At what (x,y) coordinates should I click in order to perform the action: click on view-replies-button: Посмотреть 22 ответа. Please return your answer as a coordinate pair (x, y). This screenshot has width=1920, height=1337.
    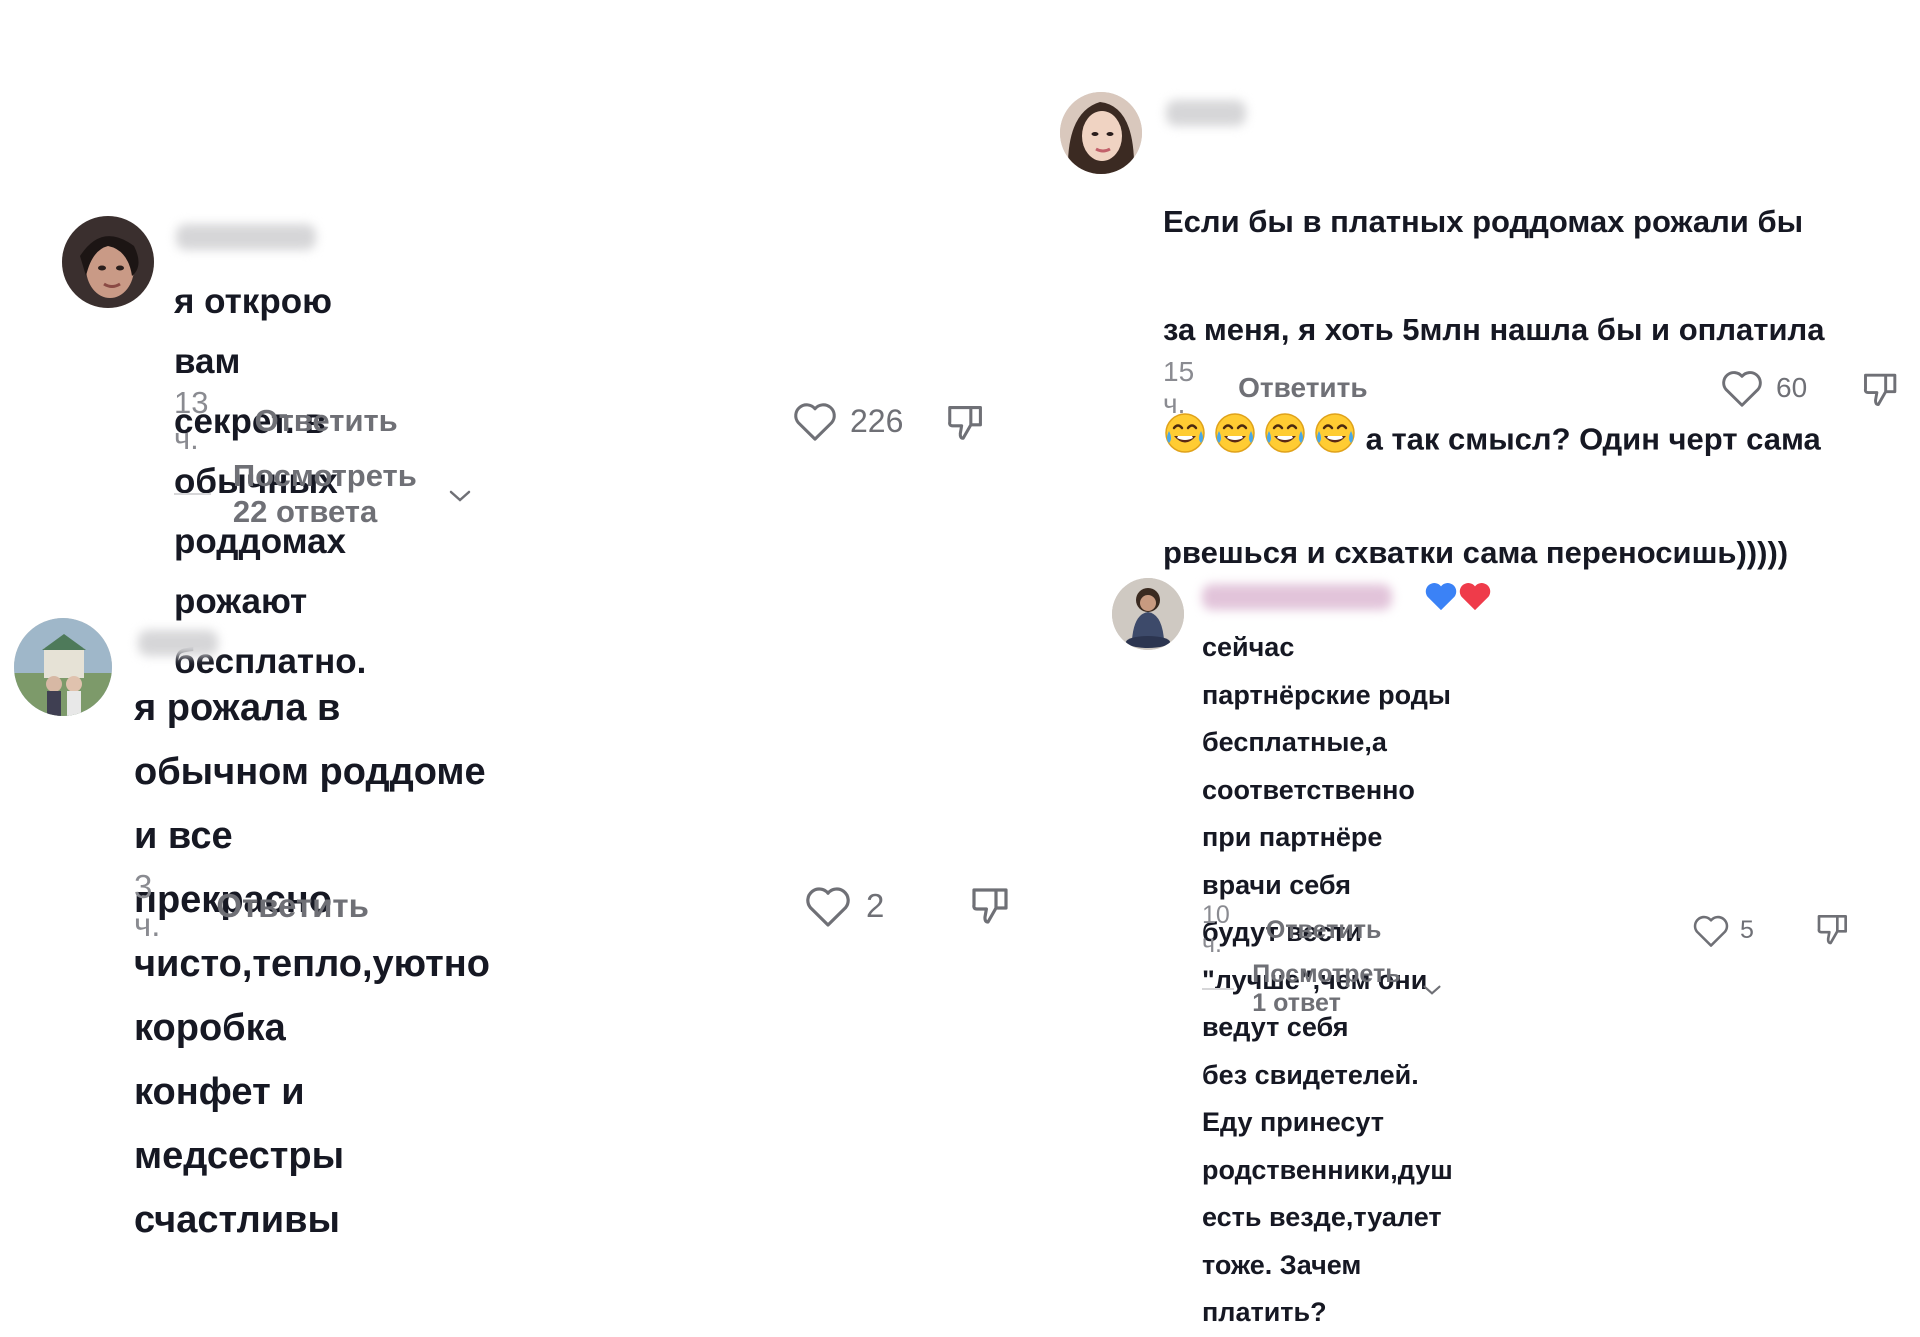
    Looking at the image, I should click on (323, 493).